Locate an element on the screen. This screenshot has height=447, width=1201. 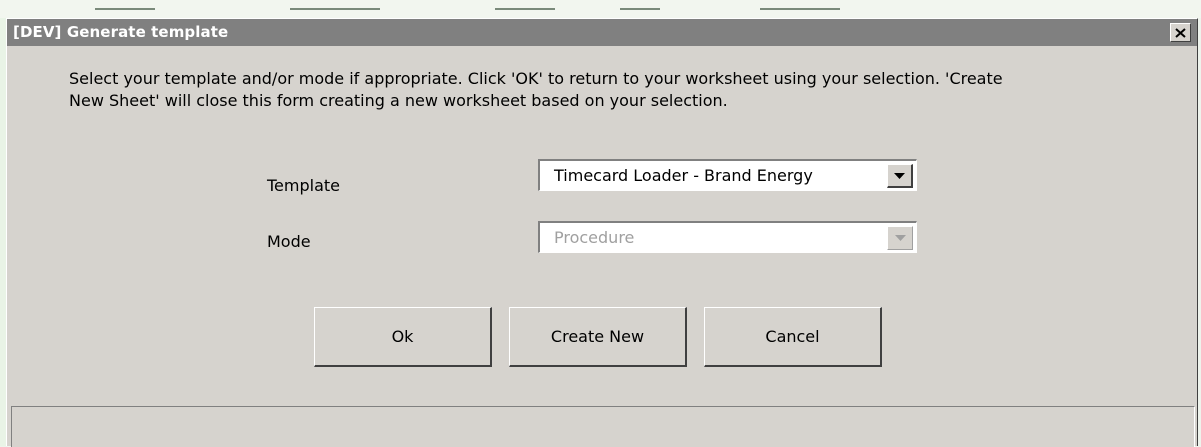
cancel-button: Cancel is located at coordinates (793, 337).